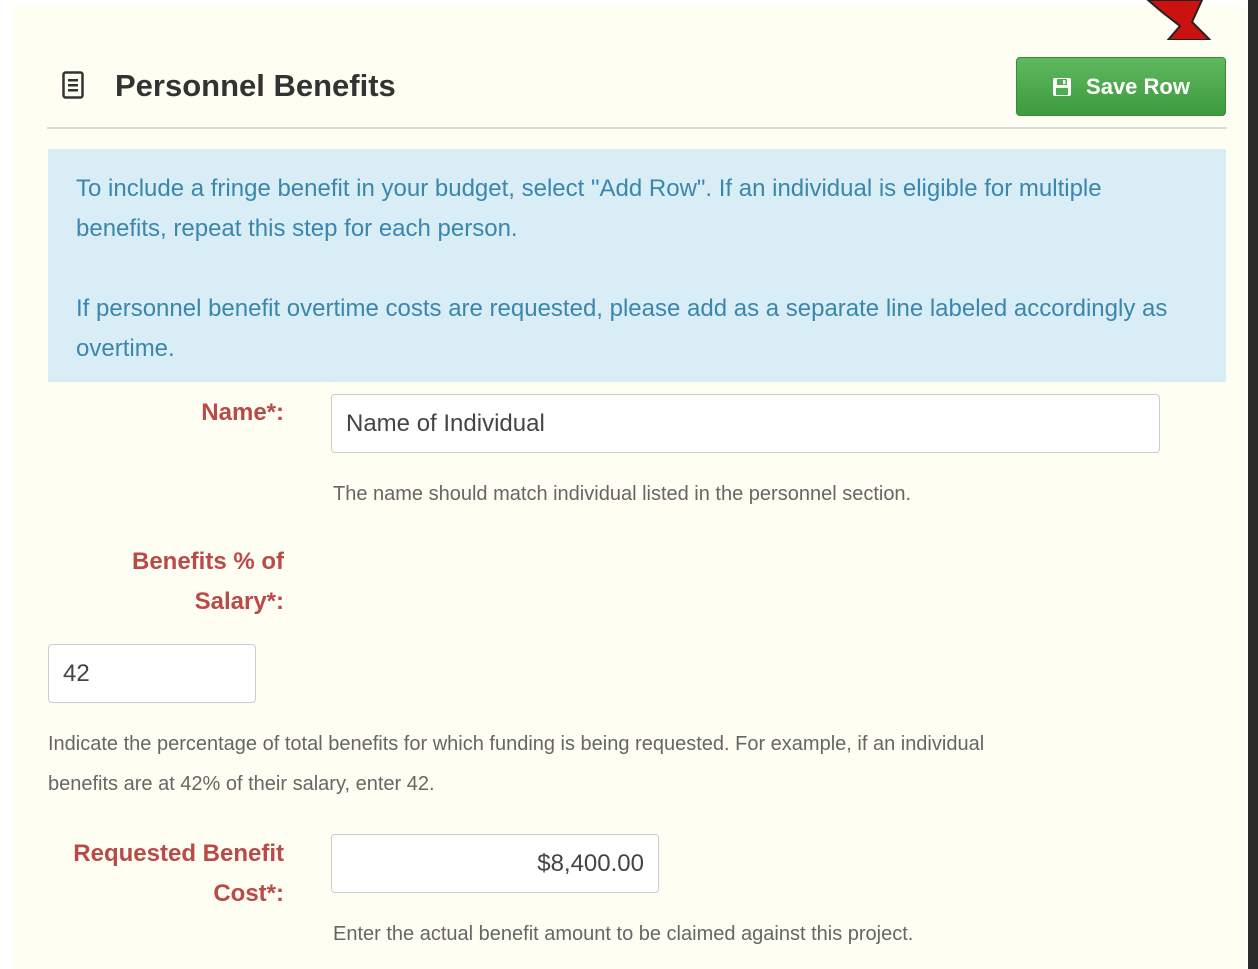 This screenshot has width=1258, height=969. Describe the element at coordinates (242, 412) in the screenshot. I see `name-label: Name*:` at that location.